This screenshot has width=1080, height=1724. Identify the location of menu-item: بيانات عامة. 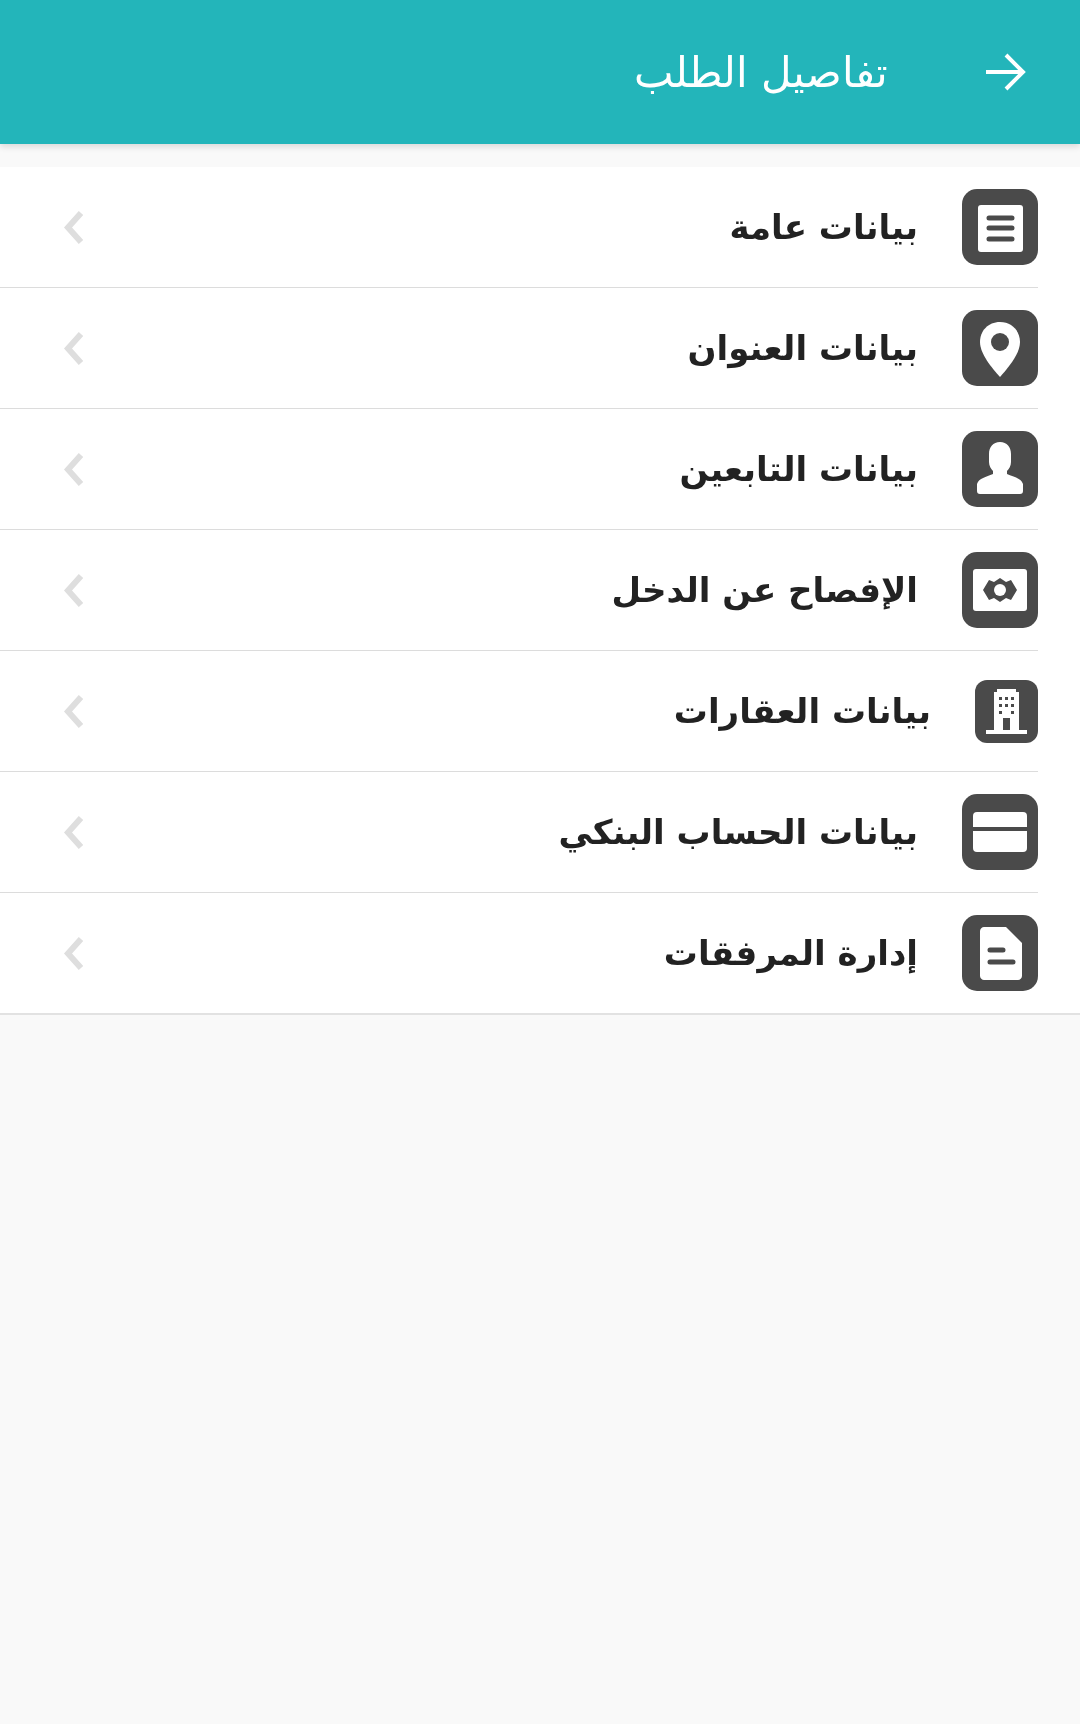
(519, 227).